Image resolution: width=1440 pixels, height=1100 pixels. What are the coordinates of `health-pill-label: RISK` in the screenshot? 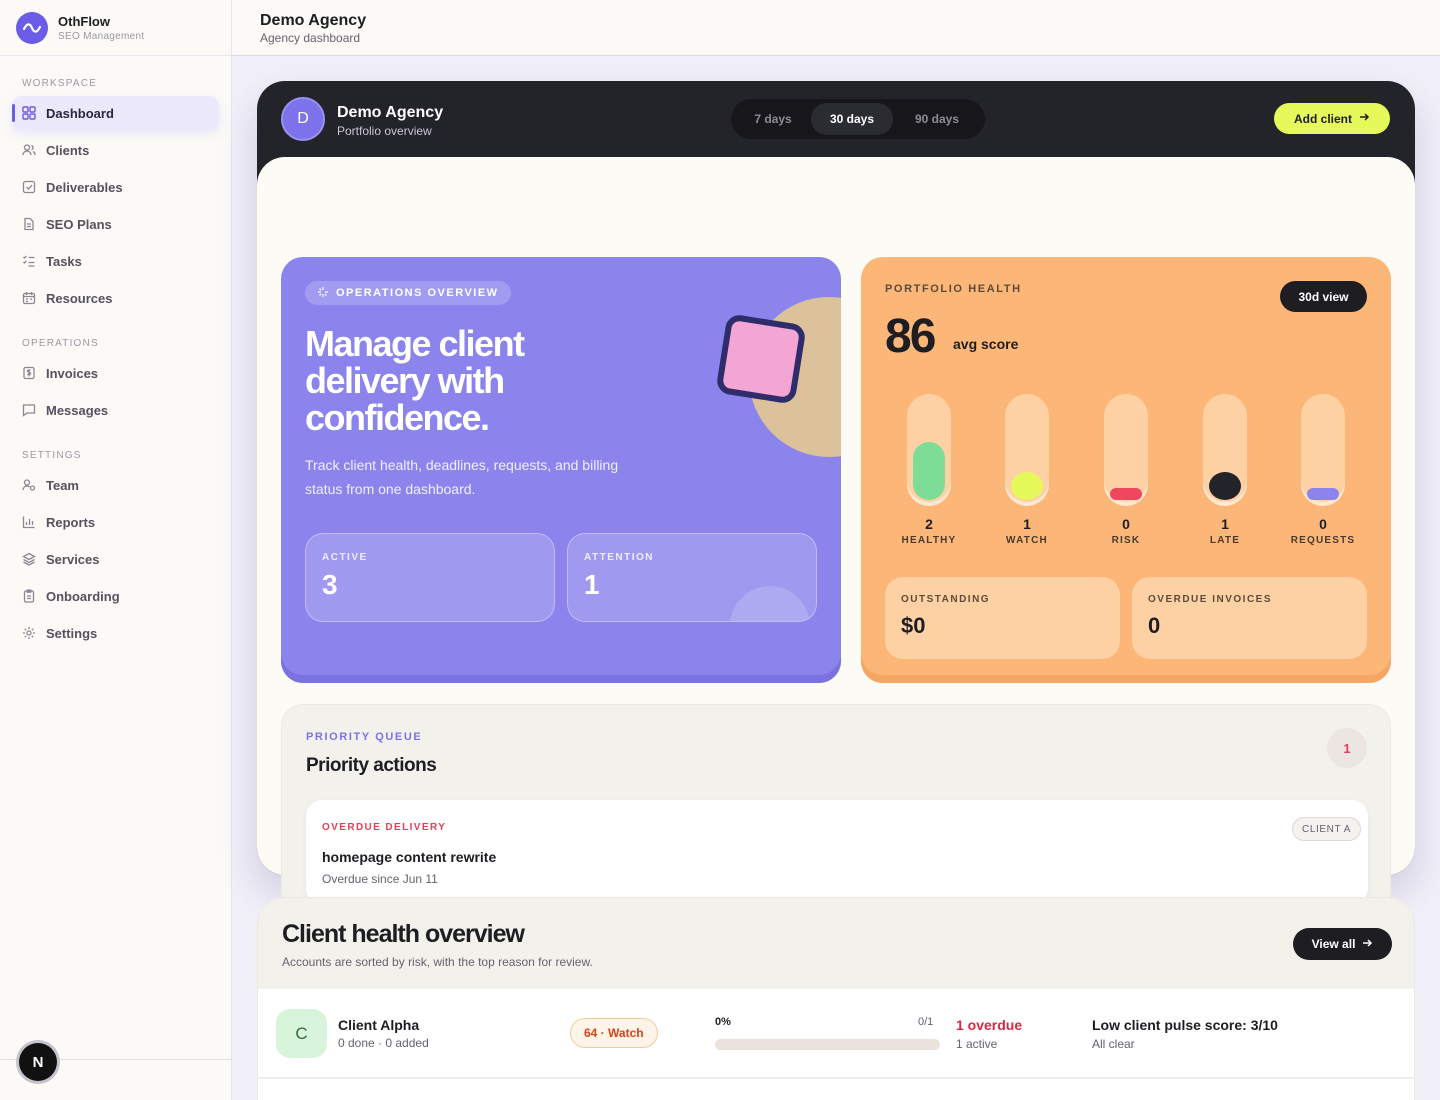 It's located at (1126, 540).